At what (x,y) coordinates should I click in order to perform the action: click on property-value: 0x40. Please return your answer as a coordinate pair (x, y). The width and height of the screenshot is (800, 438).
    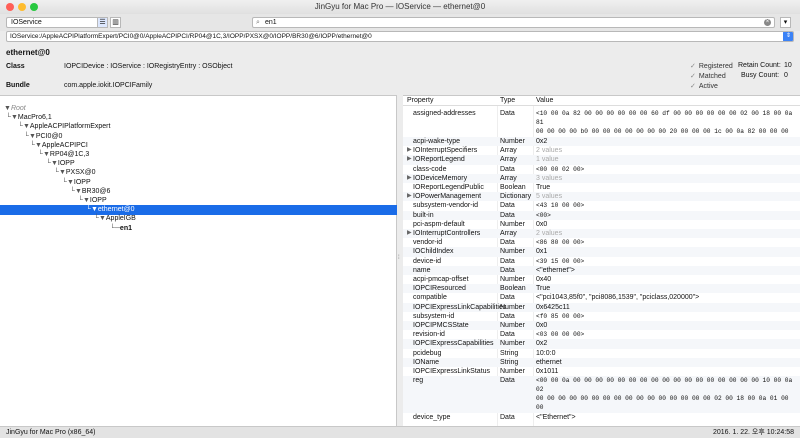
    Looking at the image, I should click on (544, 279).